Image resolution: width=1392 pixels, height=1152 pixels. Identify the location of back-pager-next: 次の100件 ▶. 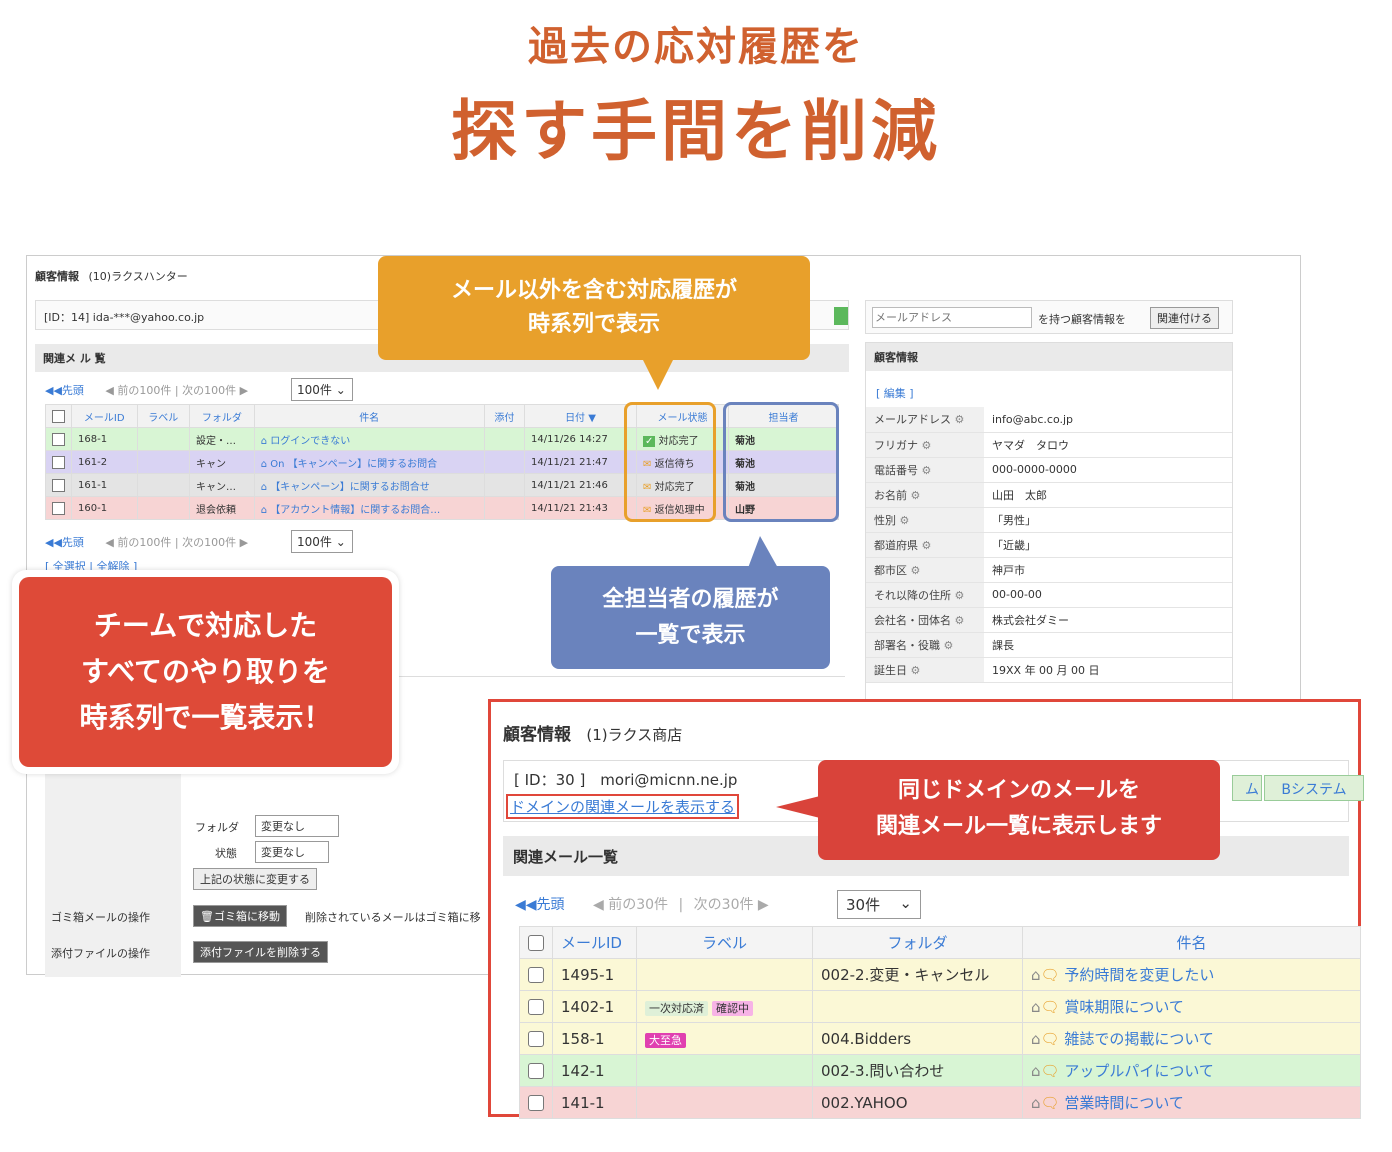
(215, 390).